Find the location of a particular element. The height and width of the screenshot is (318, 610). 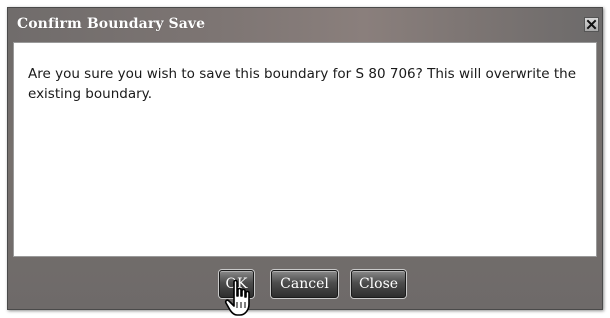

close-icon is located at coordinates (591, 24).